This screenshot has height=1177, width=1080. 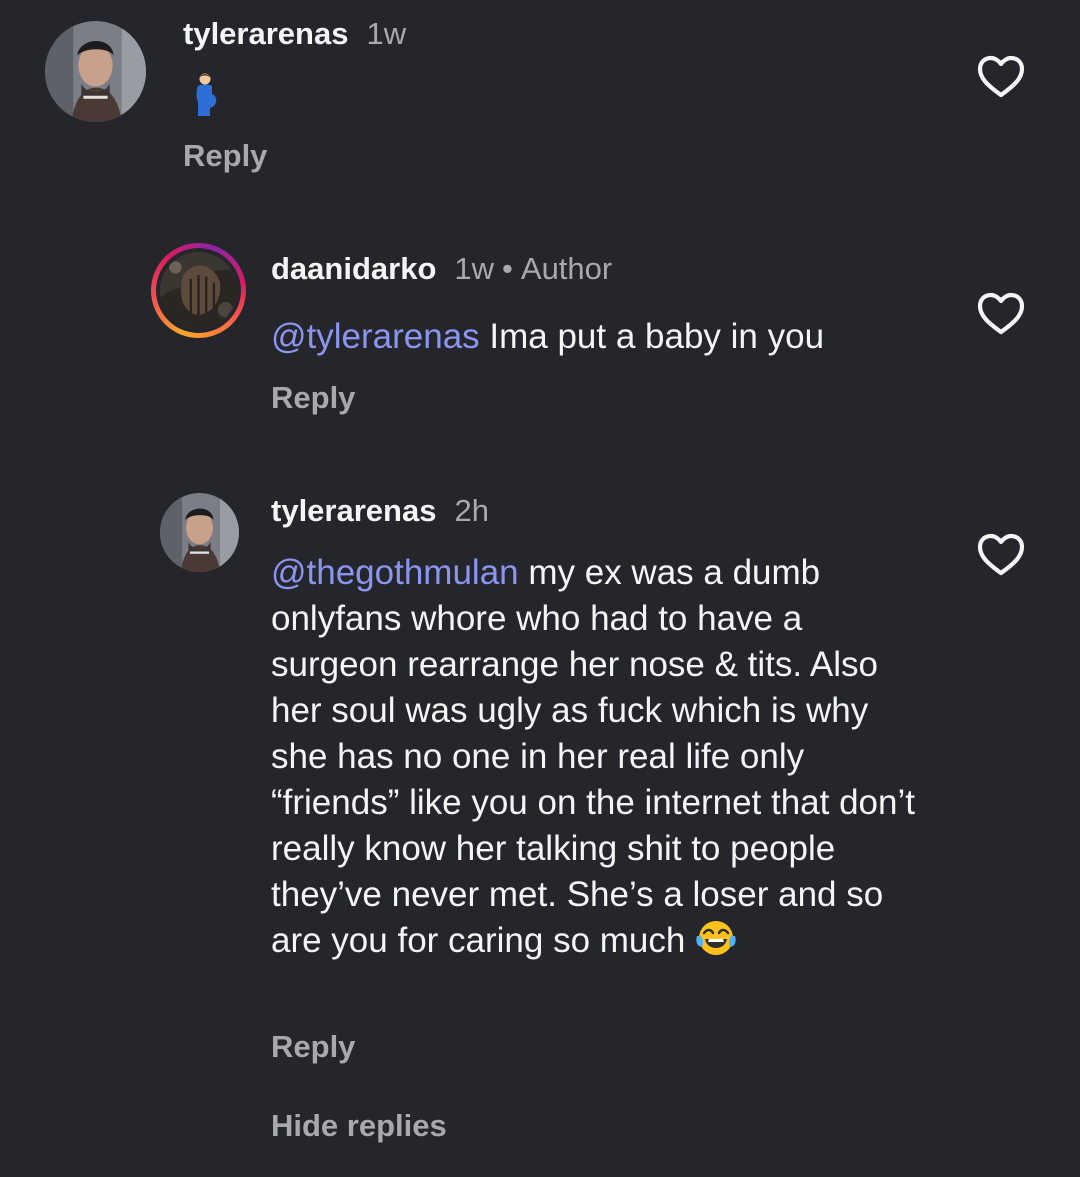 What do you see at coordinates (566, 268) in the screenshot?
I see `author-badge: Author` at bounding box center [566, 268].